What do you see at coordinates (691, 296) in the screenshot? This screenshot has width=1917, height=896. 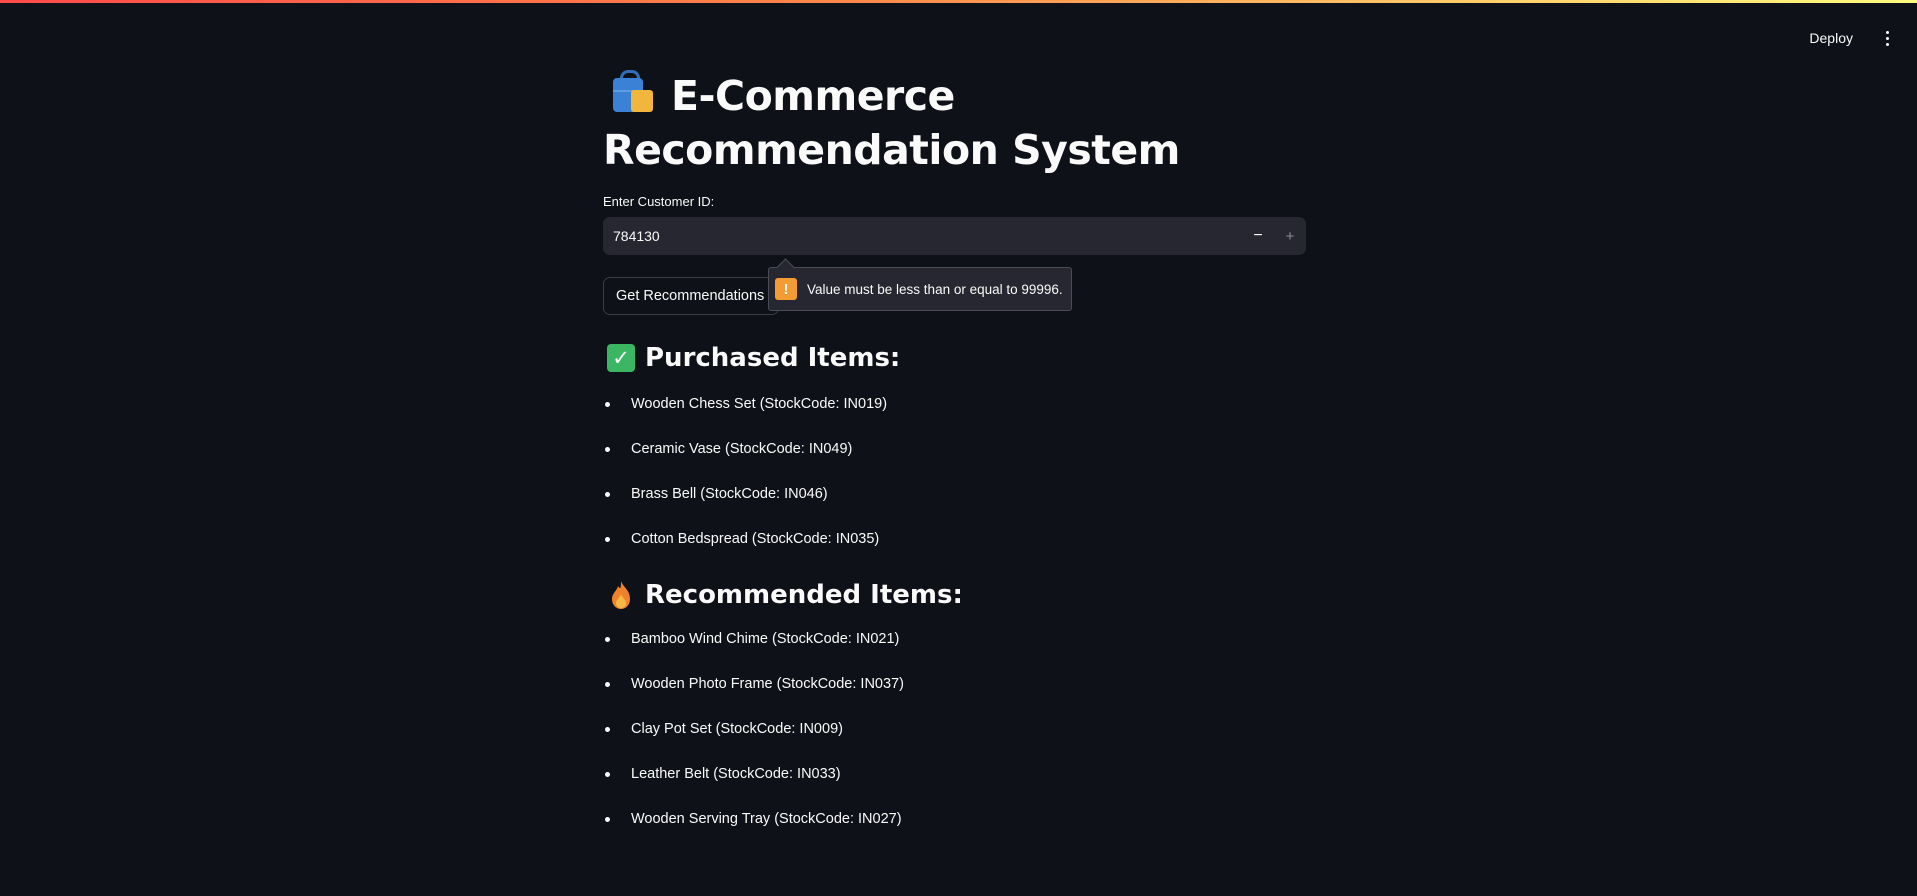 I see `get-recommendations-button: Get Recommendations` at bounding box center [691, 296].